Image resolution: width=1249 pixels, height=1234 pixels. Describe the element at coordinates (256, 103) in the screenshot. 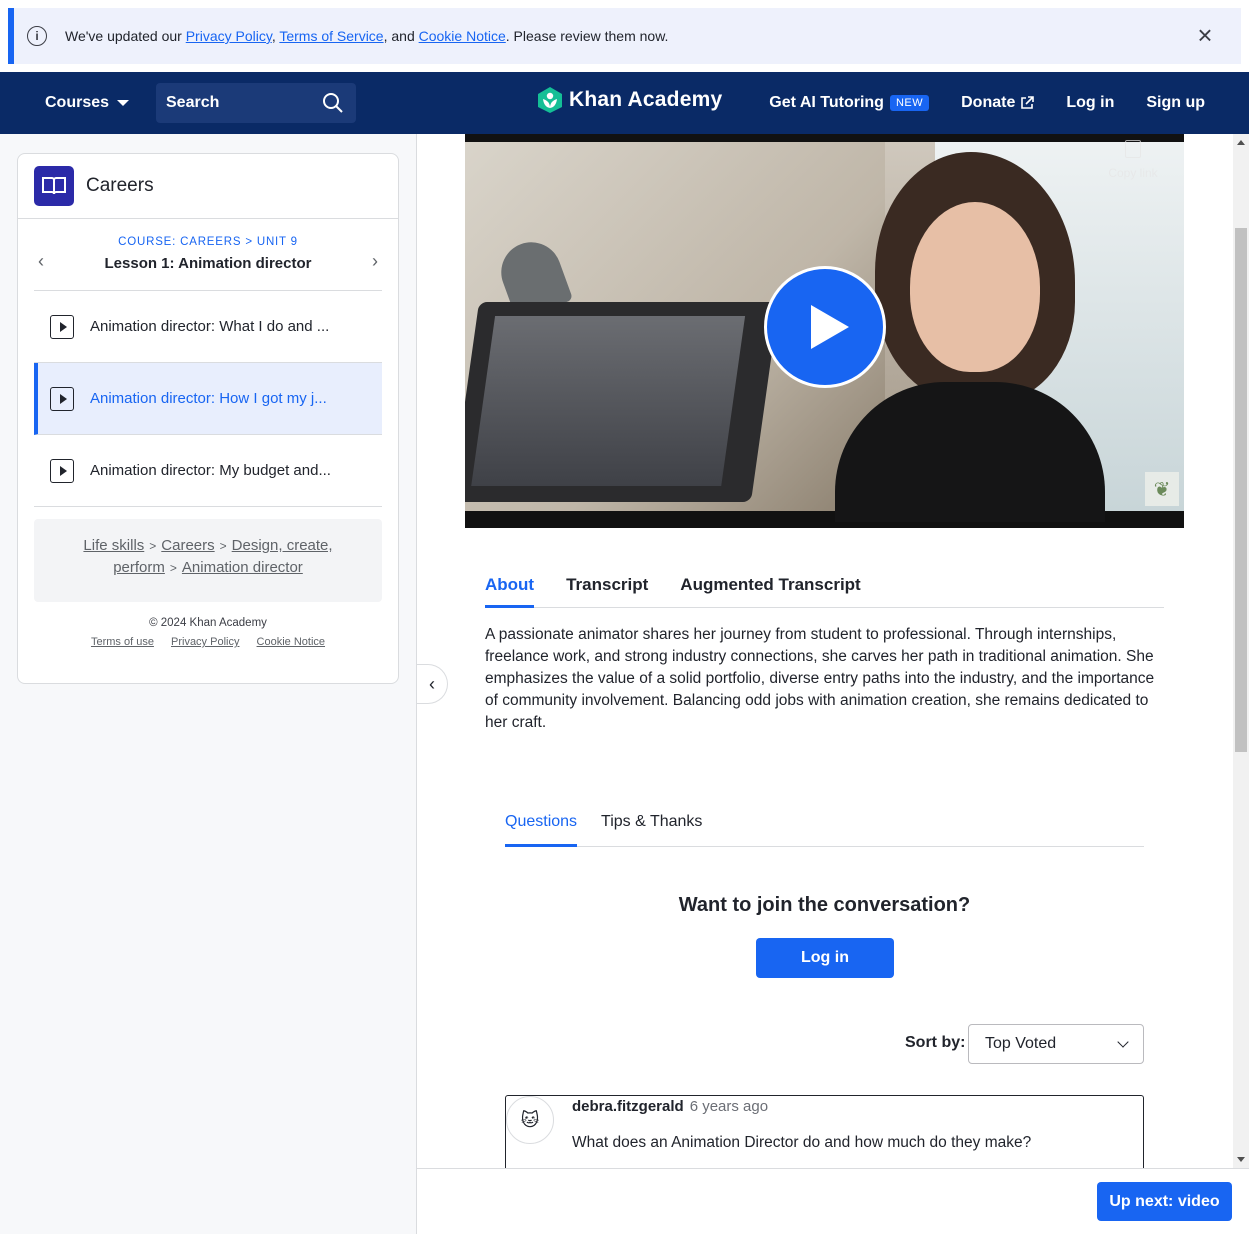

I see `search-input: Search` at that location.